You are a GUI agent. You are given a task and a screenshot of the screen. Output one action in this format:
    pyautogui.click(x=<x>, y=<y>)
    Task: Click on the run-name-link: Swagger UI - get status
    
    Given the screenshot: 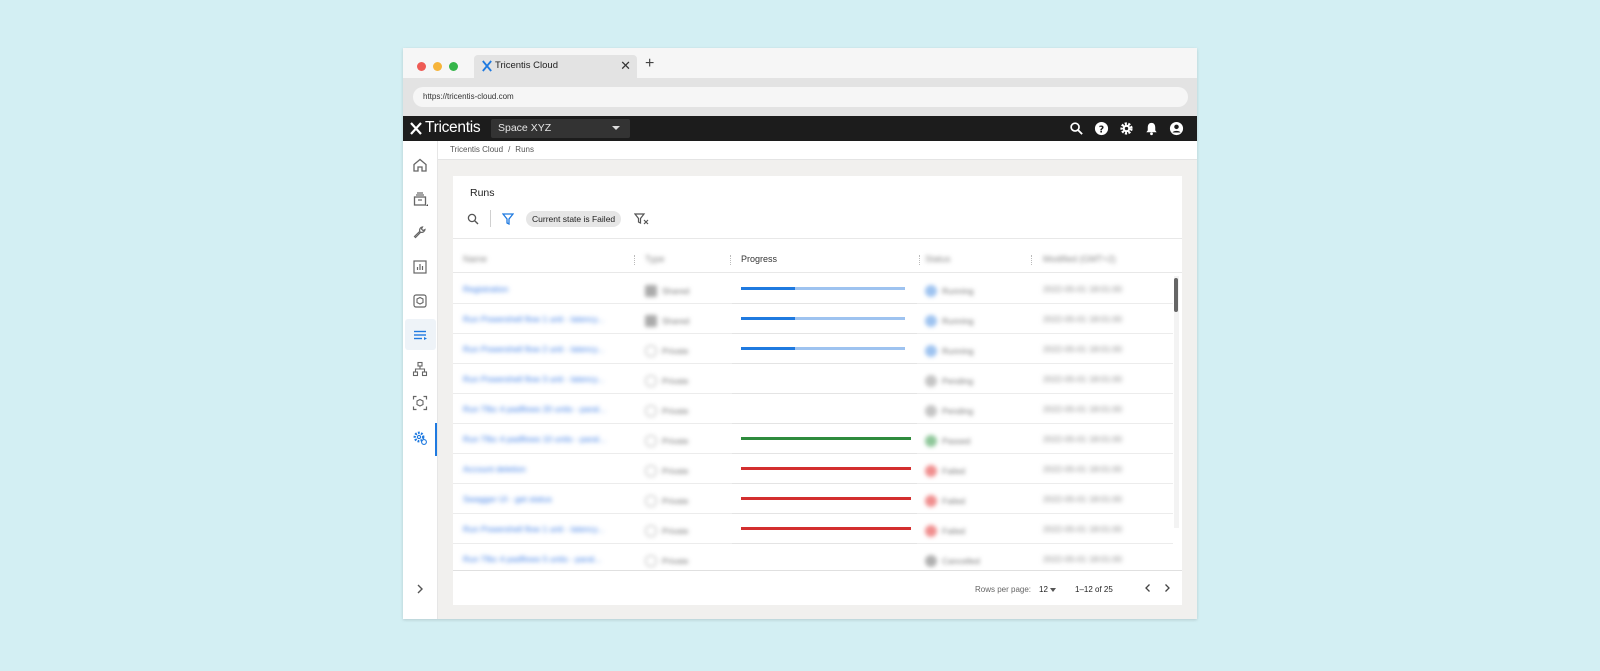 What is the action you would take?
    pyautogui.click(x=507, y=499)
    